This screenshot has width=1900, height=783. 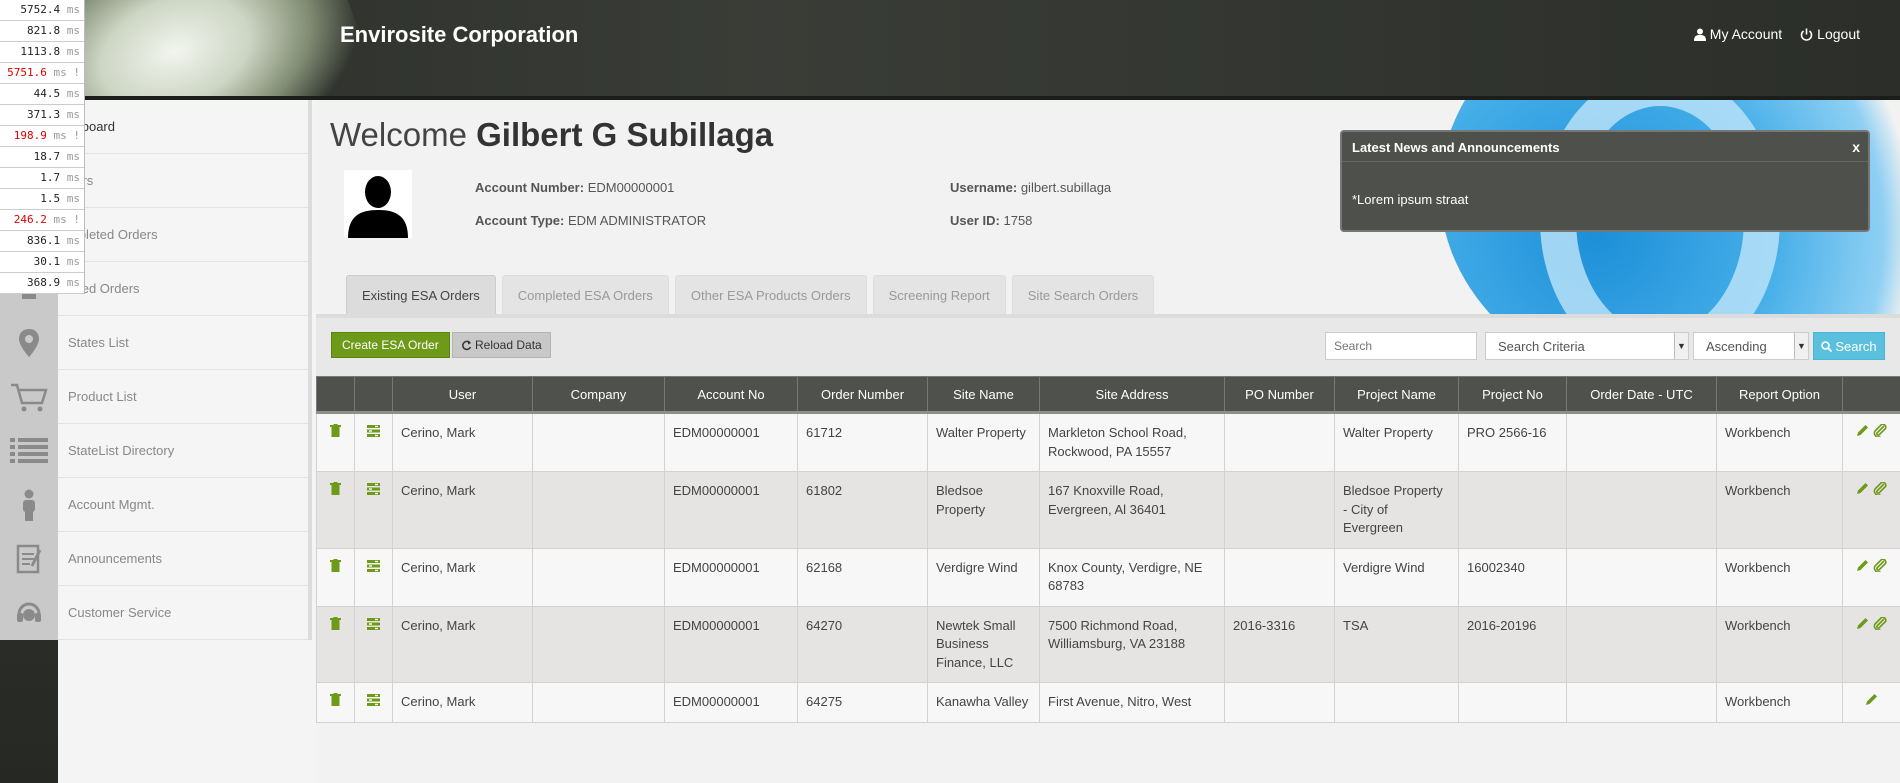 I want to click on sidebar-item-customer-service: Customer Service, so click(x=183, y=613).